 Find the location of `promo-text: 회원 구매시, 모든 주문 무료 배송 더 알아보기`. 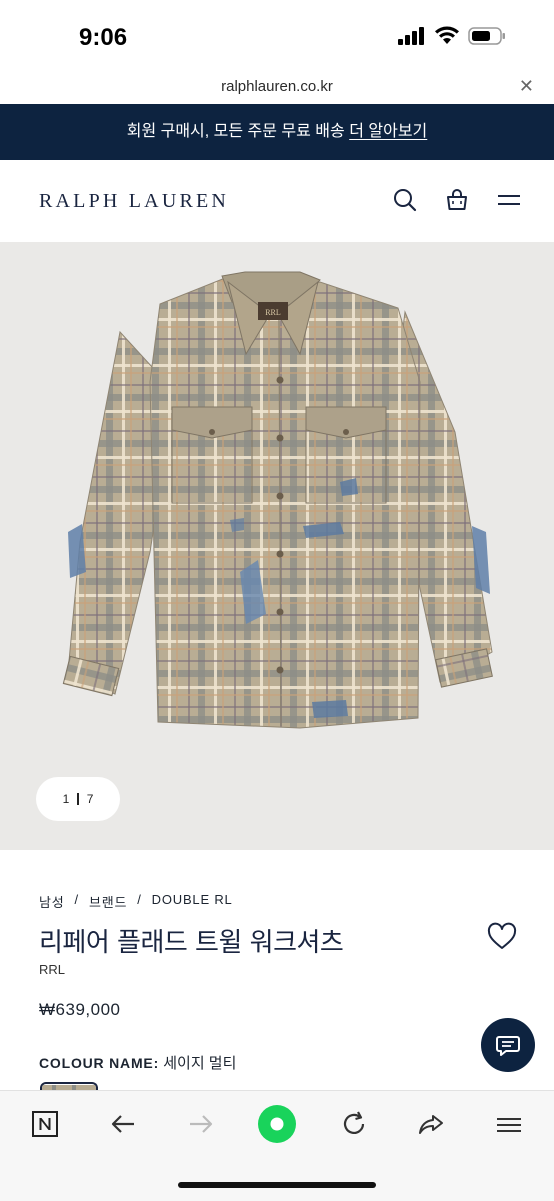

promo-text: 회원 구매시, 모든 주문 무료 배송 더 알아보기 is located at coordinates (277, 132).